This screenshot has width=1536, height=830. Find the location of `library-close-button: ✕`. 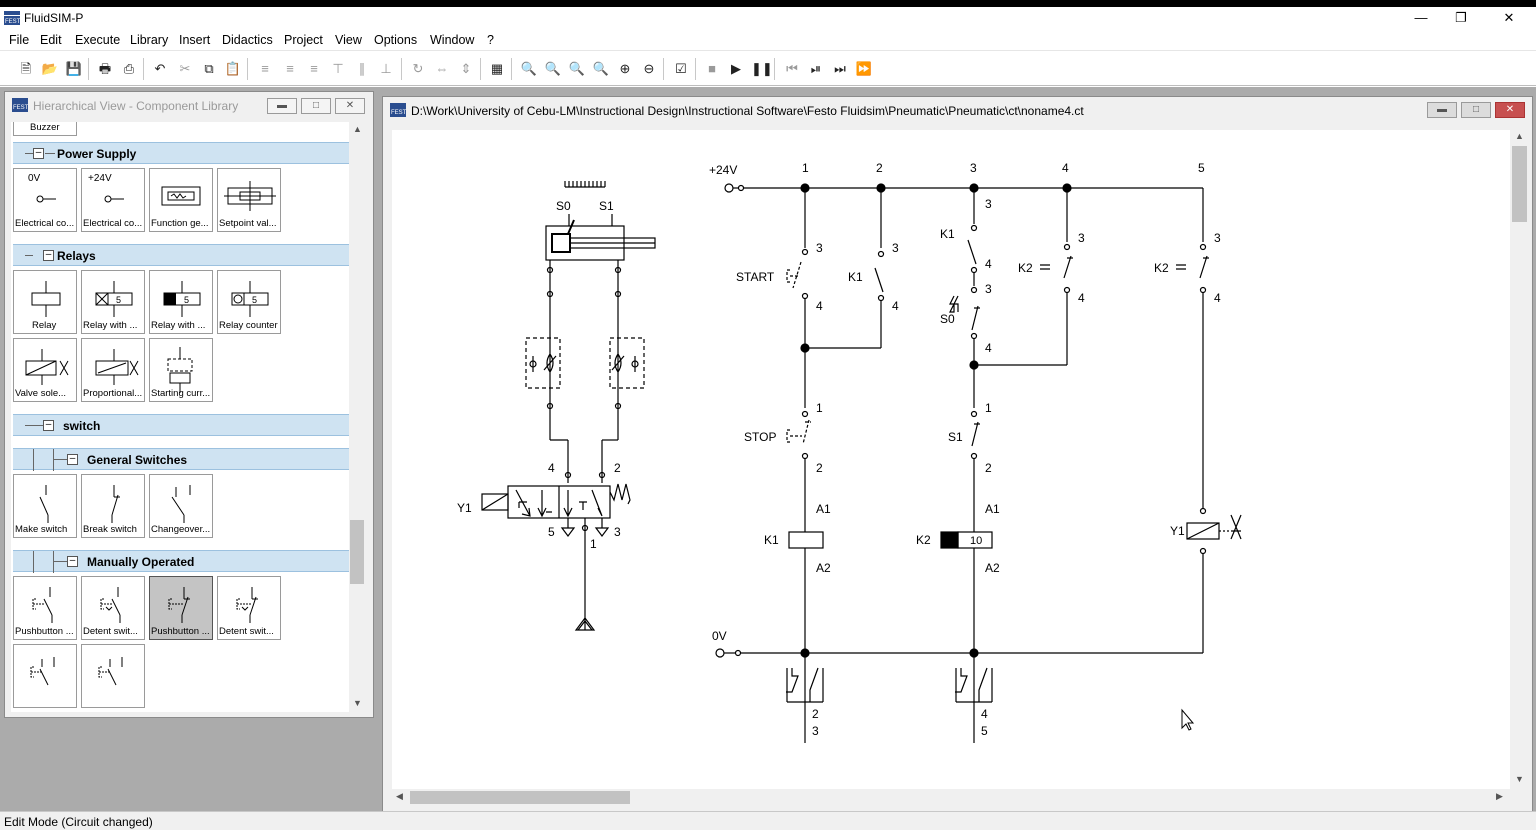

library-close-button: ✕ is located at coordinates (350, 106).